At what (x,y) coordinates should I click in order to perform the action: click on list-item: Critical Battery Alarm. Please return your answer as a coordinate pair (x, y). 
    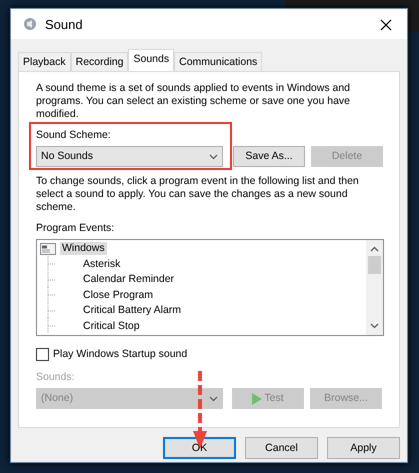
    Looking at the image, I should click on (132, 311).